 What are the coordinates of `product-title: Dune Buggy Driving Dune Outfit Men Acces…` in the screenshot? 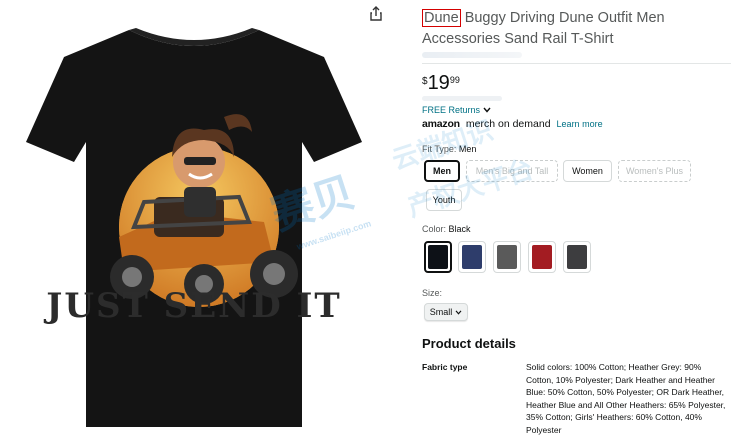 It's located at (574, 29).